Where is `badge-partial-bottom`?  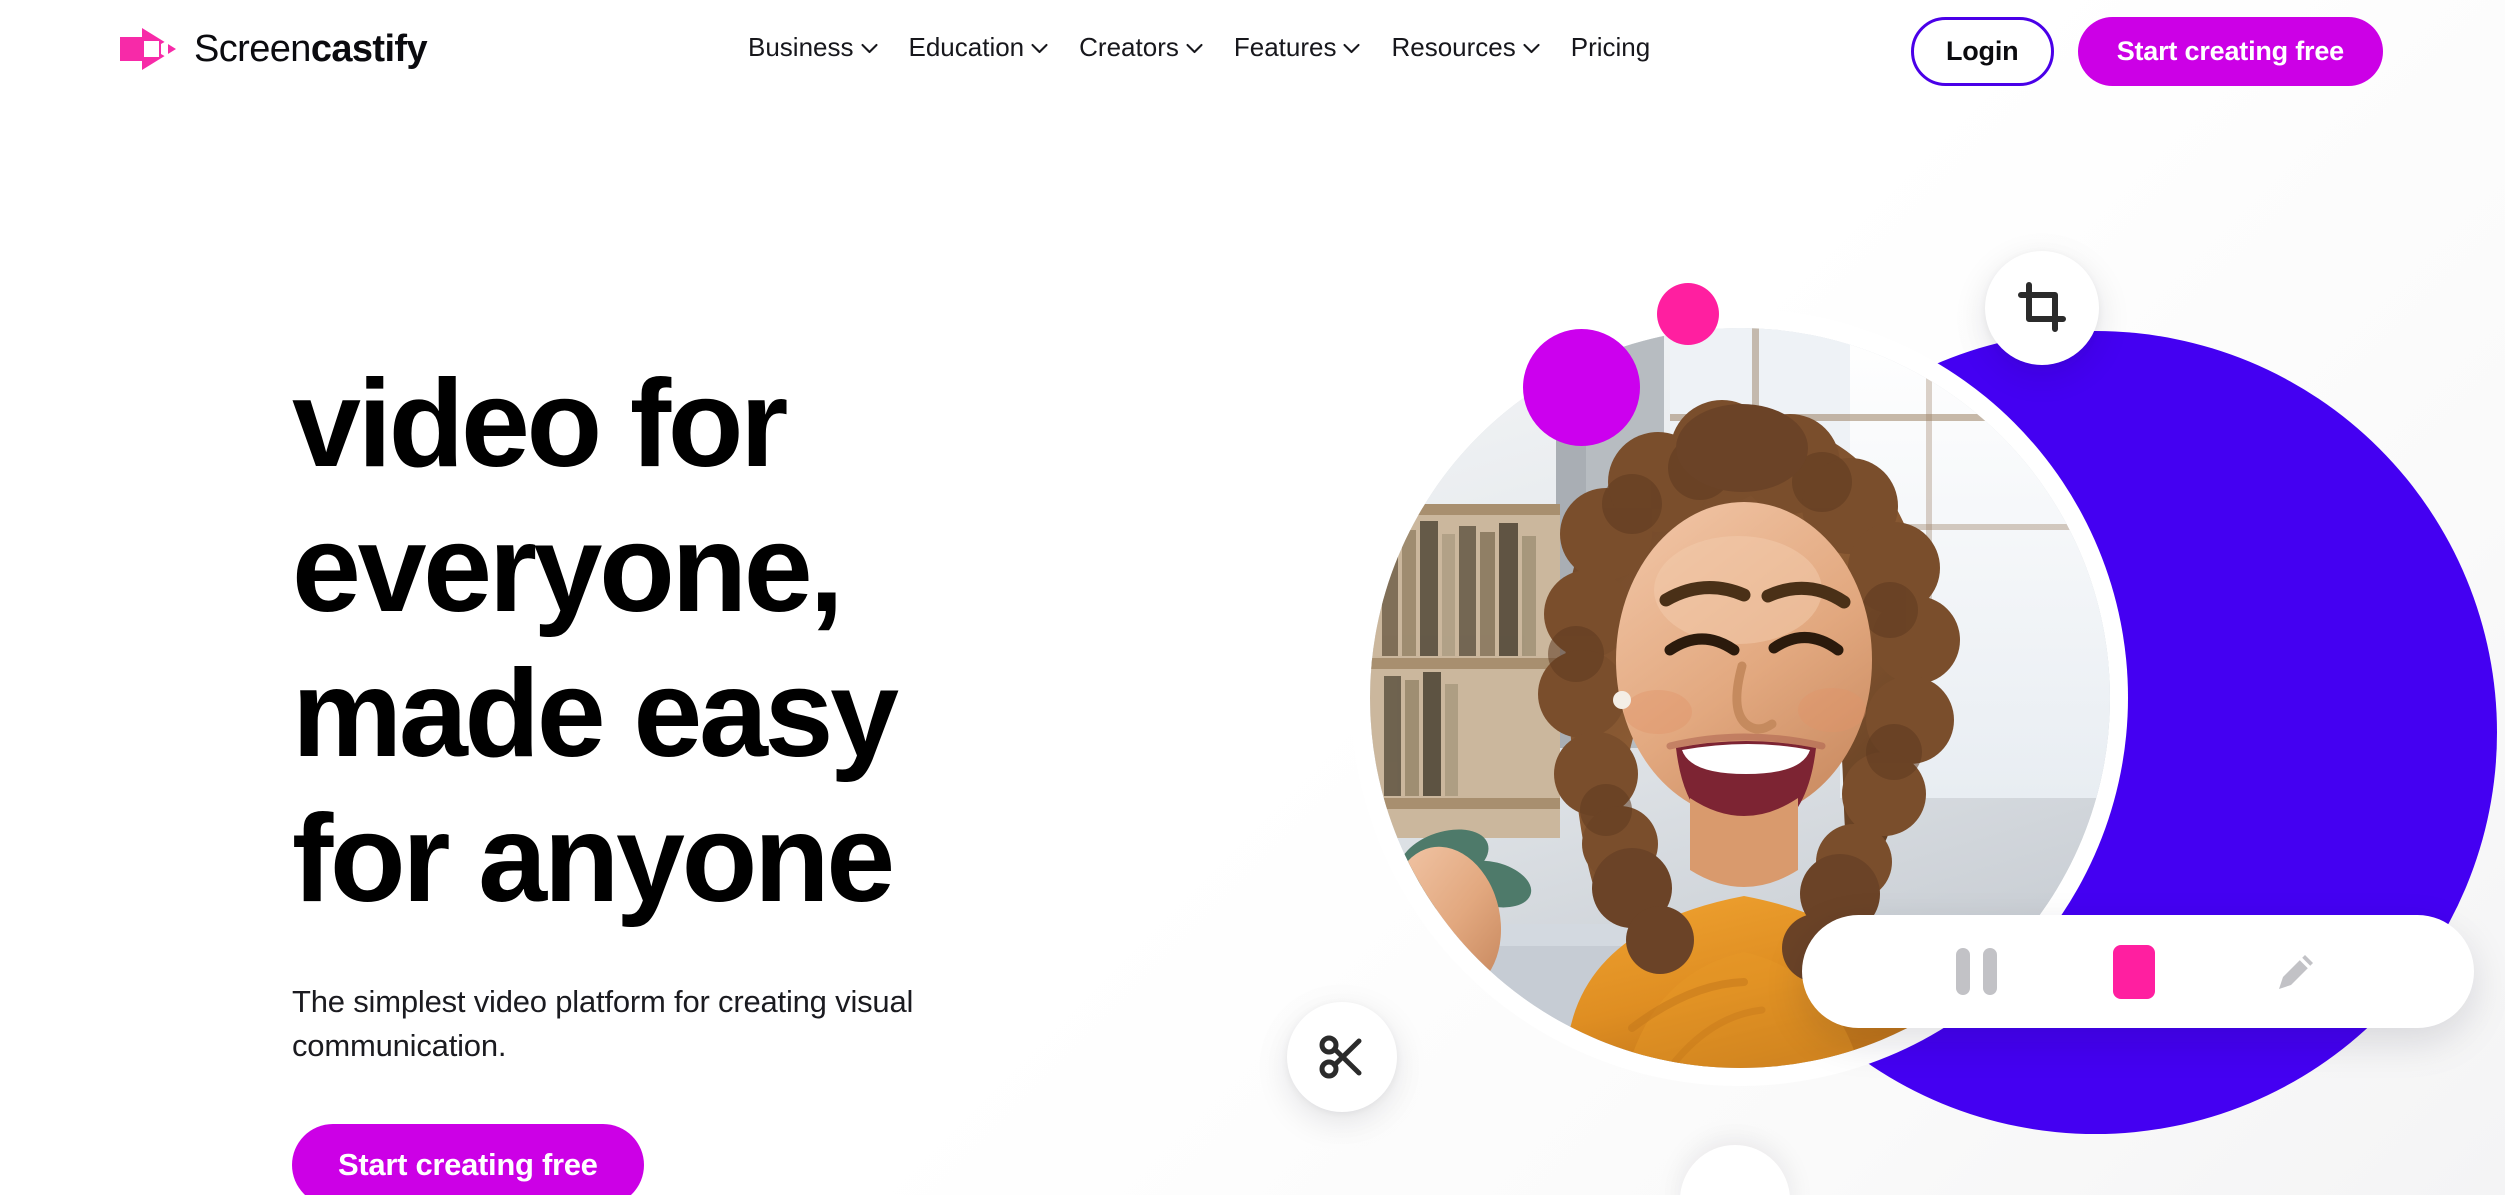 badge-partial-bottom is located at coordinates (1735, 1170).